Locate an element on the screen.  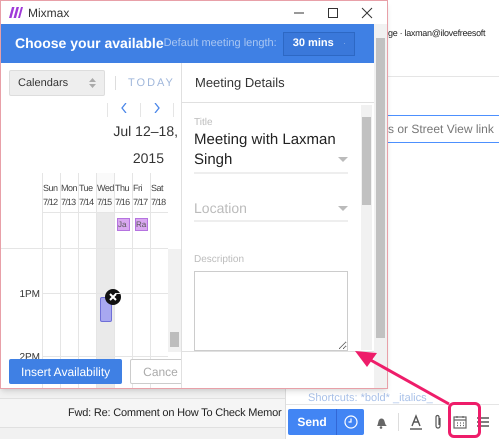
highlight-frame is located at coordinates (464, 420).